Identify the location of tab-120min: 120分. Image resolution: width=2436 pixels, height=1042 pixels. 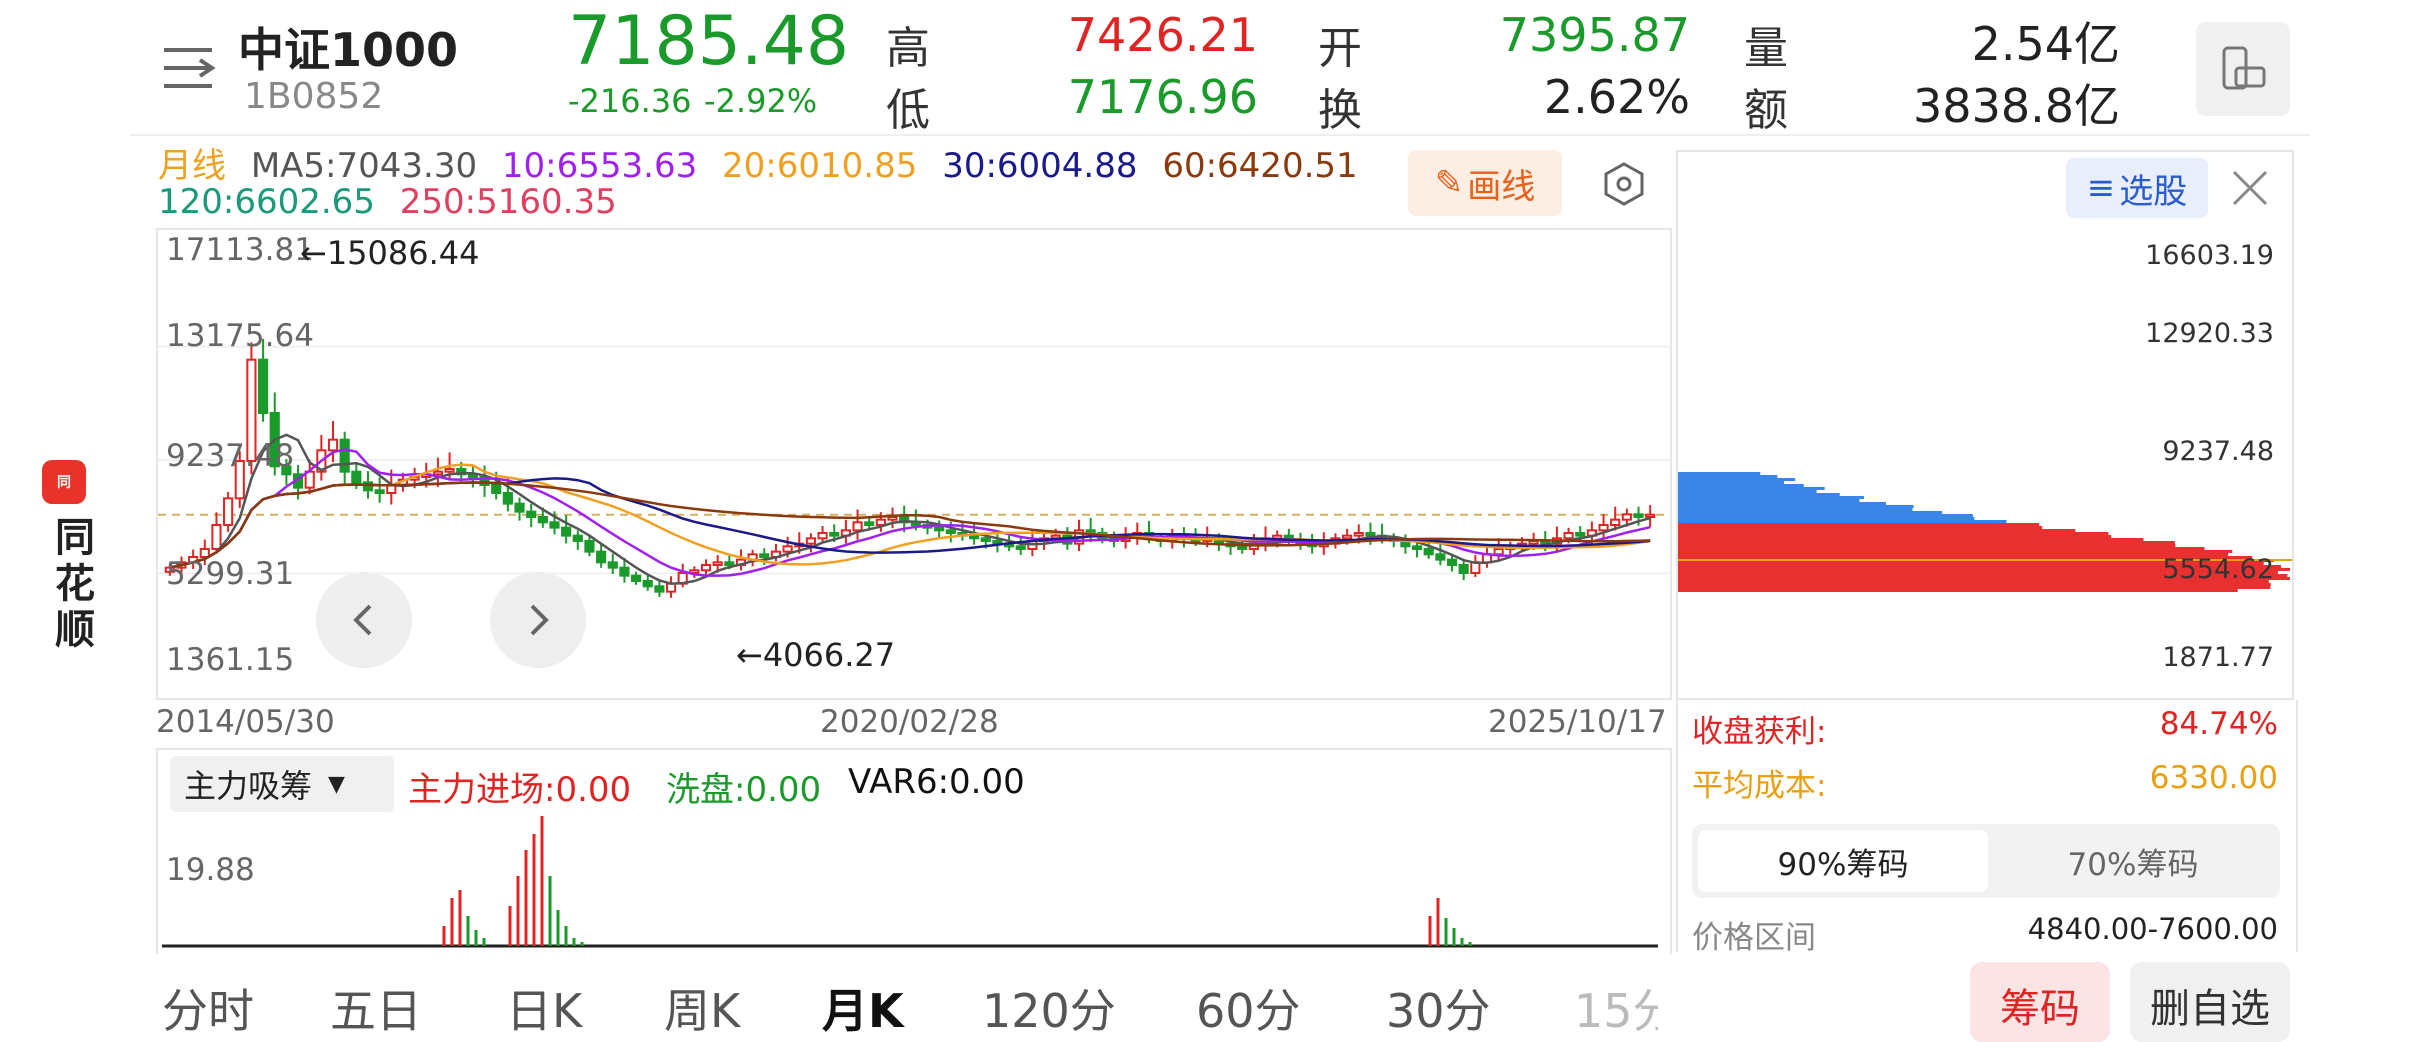
(1049, 1008).